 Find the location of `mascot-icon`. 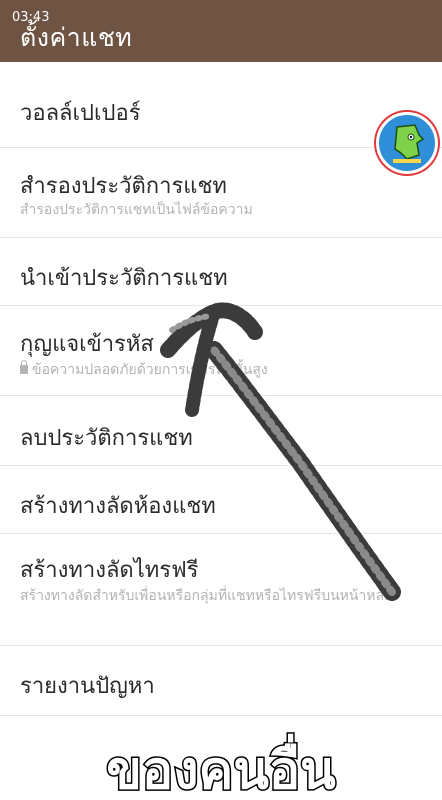

mascot-icon is located at coordinates (407, 143).